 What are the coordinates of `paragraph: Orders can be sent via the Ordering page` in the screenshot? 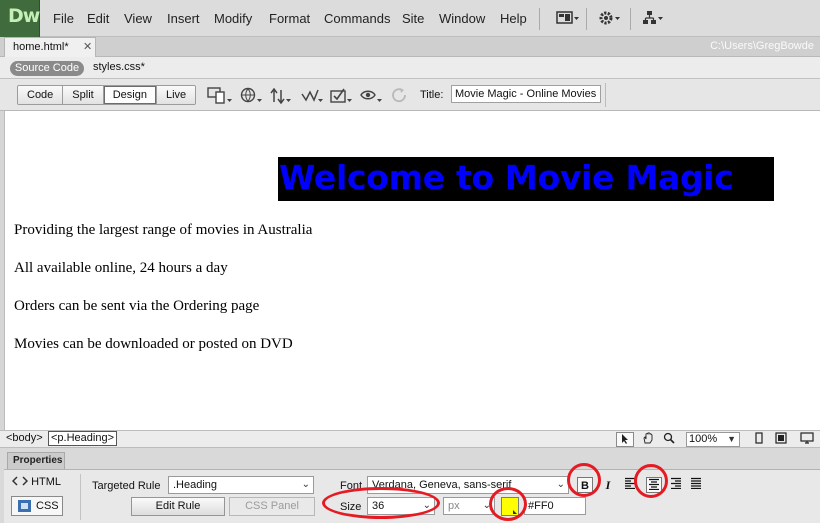 It's located at (136, 306).